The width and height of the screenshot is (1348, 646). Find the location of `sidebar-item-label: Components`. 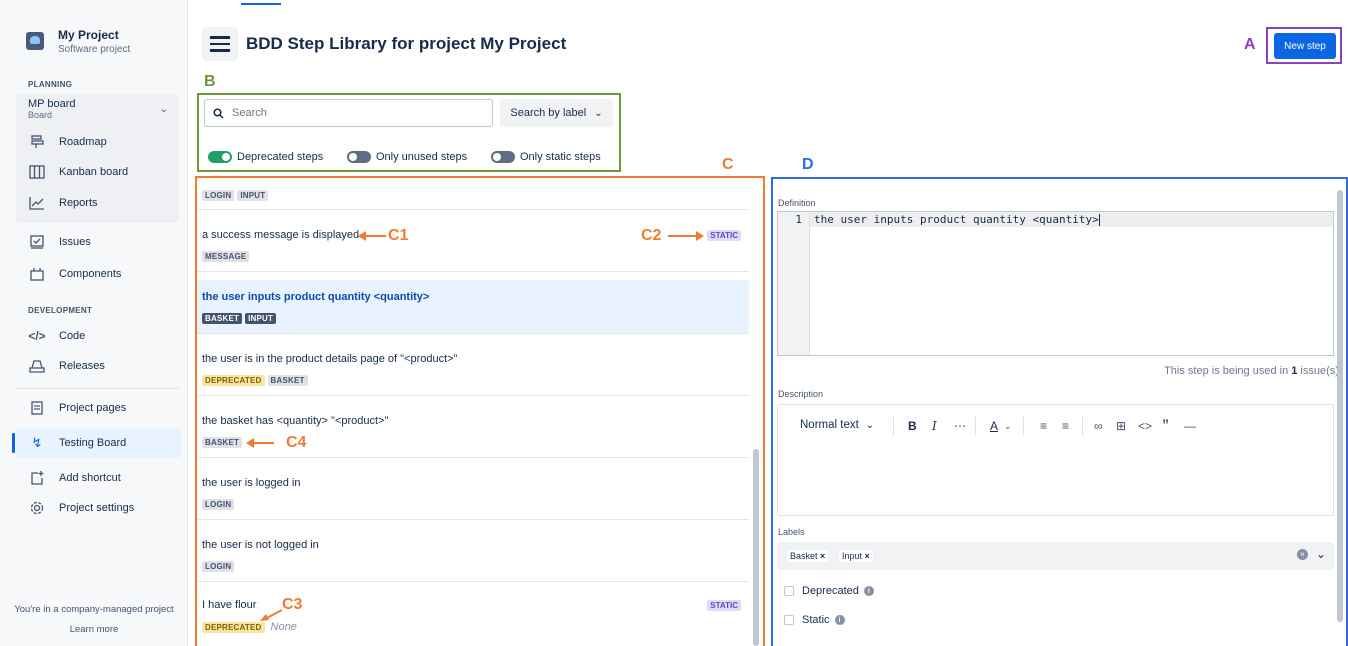

sidebar-item-label: Components is located at coordinates (90, 274).